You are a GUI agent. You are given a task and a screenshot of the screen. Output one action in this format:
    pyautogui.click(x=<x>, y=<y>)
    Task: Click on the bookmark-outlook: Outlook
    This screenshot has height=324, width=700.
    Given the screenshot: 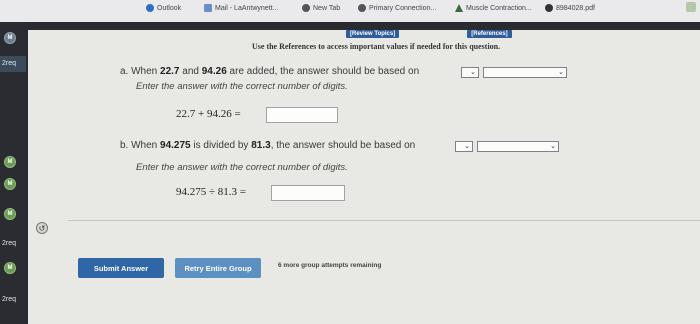 What is the action you would take?
    pyautogui.click(x=163, y=8)
    